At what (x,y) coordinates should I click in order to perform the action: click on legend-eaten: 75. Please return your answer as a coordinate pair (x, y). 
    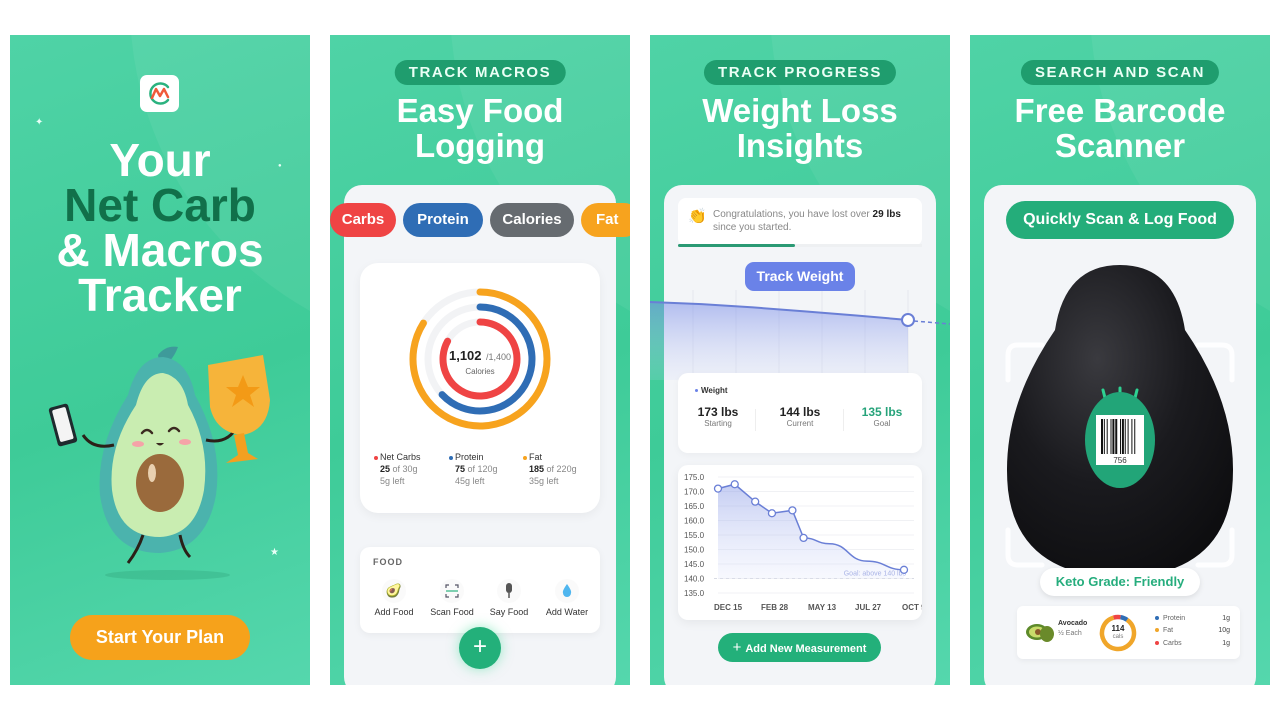
    Looking at the image, I should click on (460, 469).